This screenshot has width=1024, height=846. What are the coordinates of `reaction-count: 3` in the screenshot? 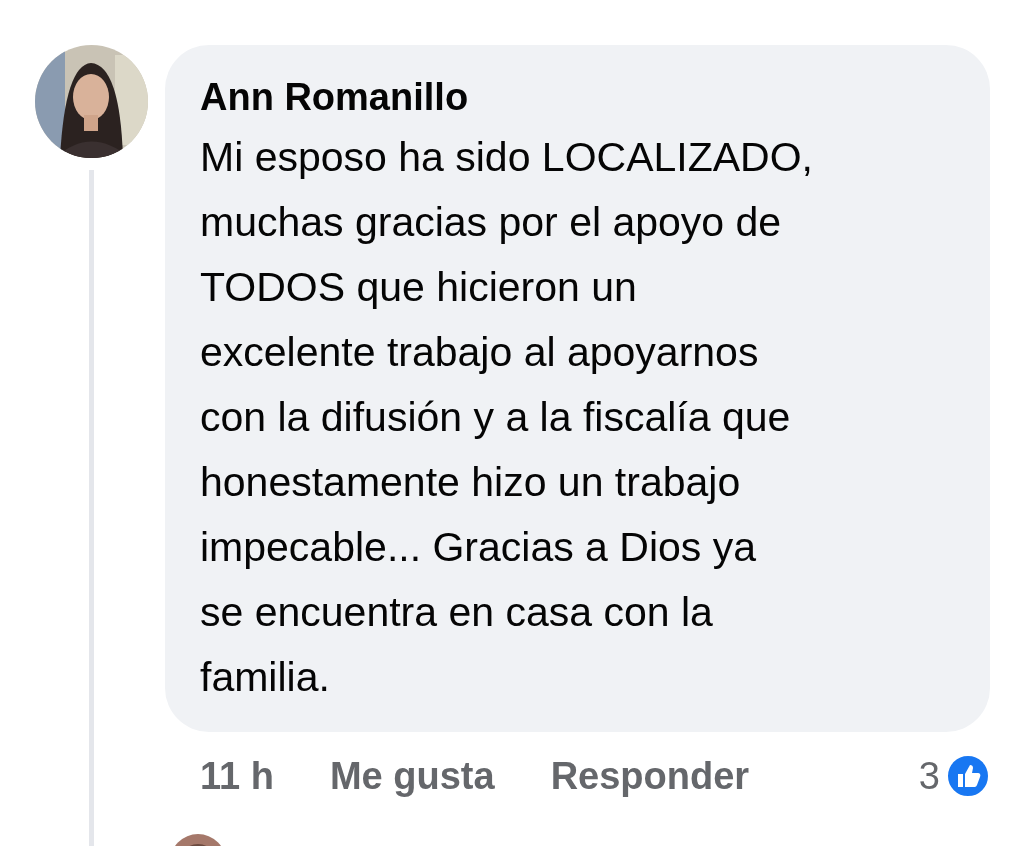 It's located at (929, 776).